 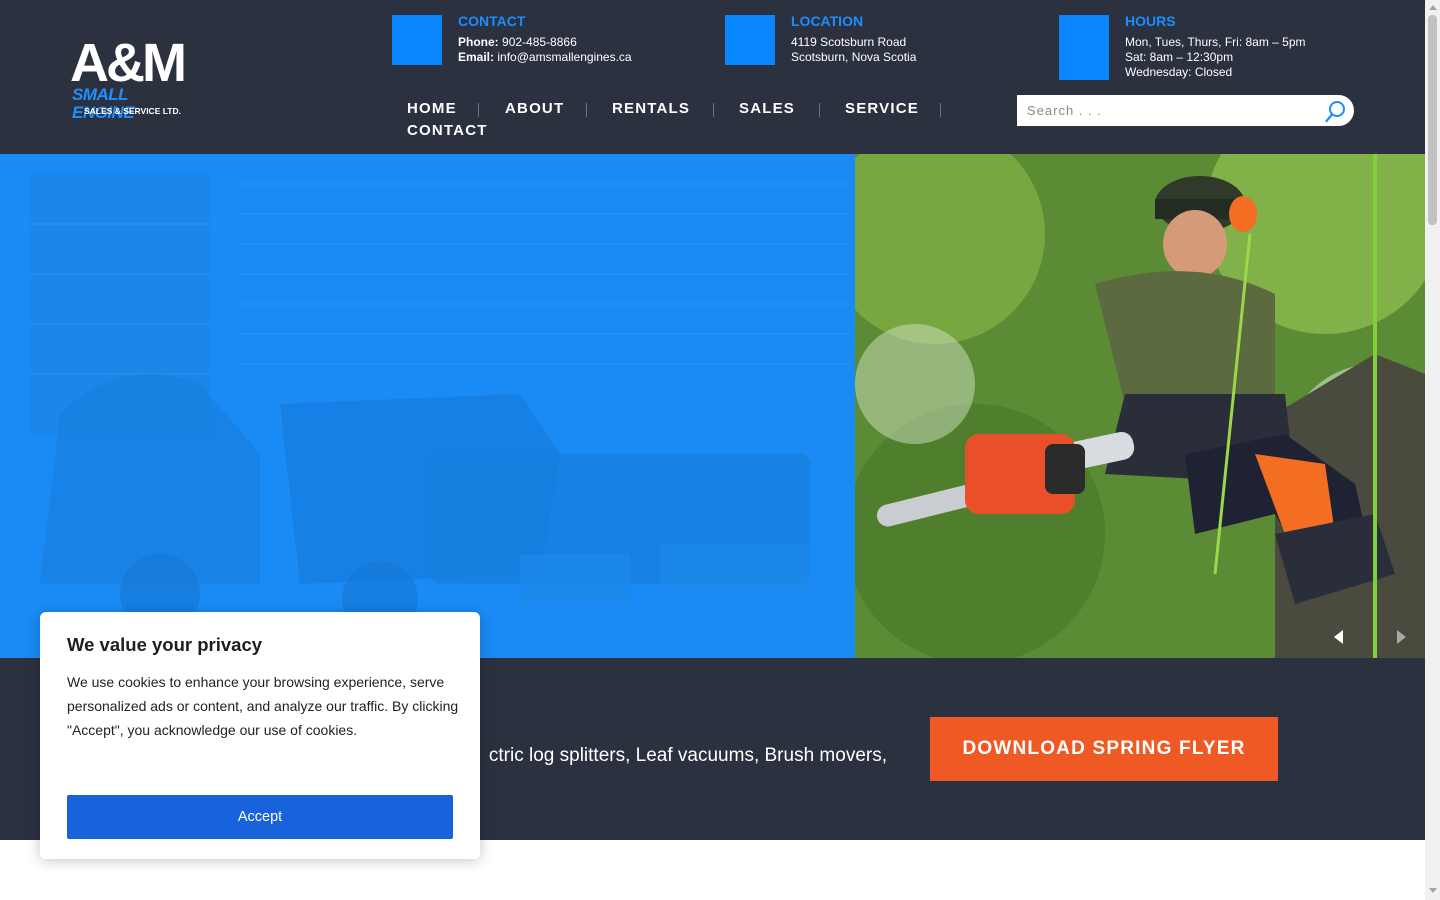 I want to click on download-flyer-button: DOWNLOAD SPRING FLYER, so click(x=1104, y=749).